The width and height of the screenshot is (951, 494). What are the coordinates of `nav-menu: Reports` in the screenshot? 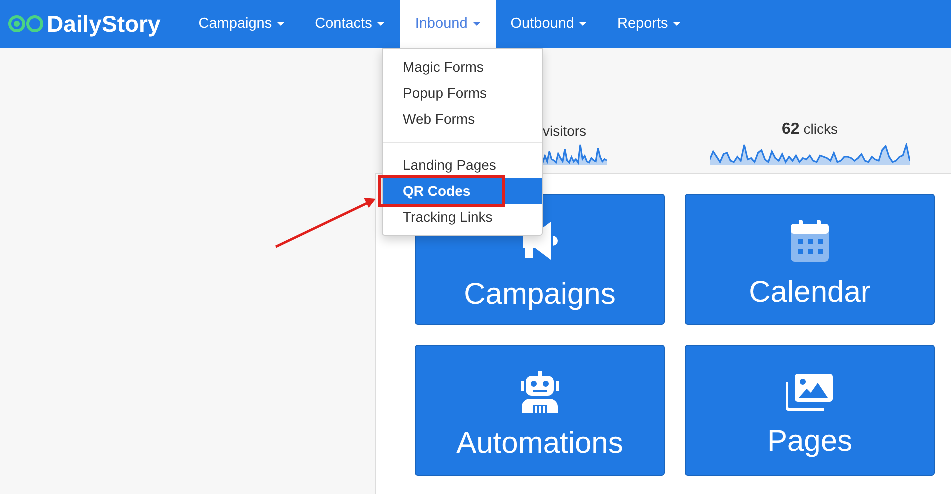 It's located at (649, 24).